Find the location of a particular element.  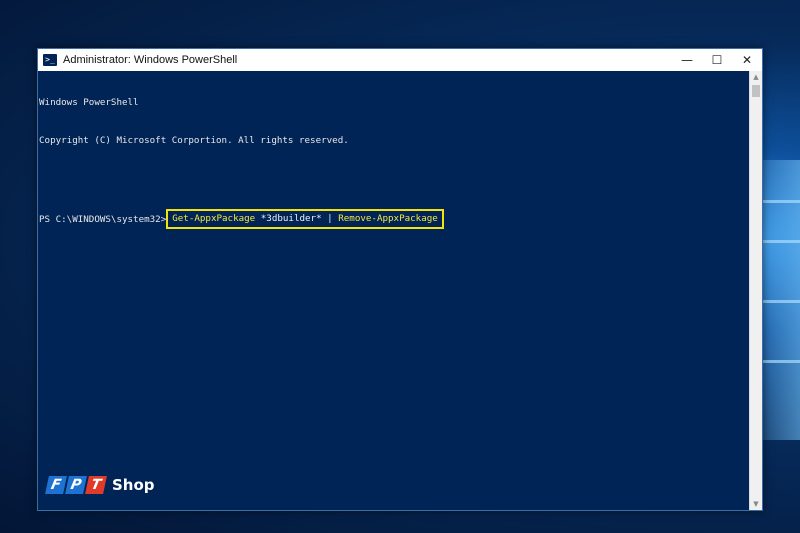

fpt-shop-logo: F P T Shop is located at coordinates (100, 485).